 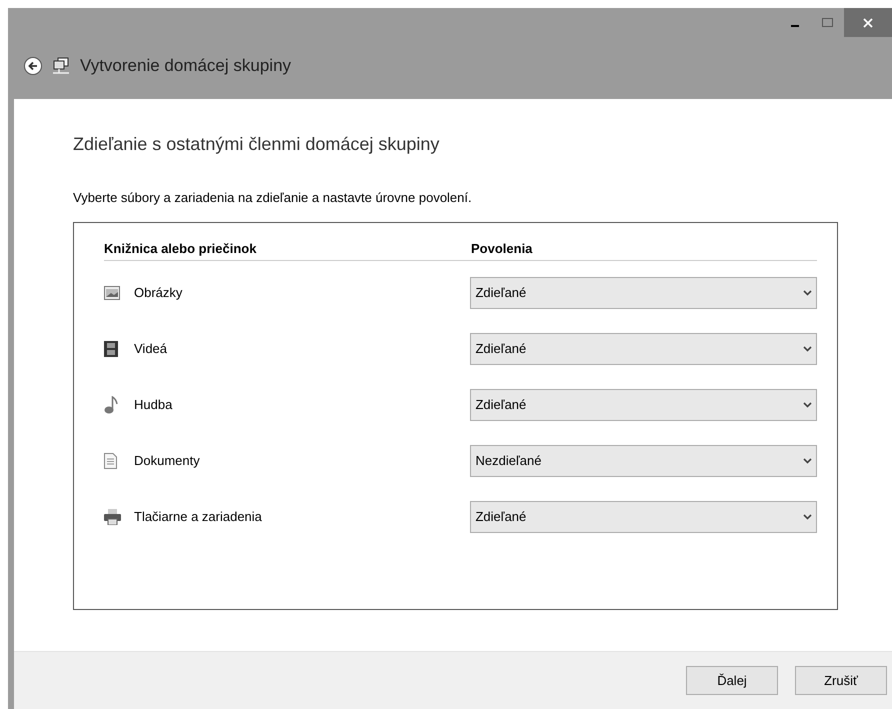 What do you see at coordinates (273, 198) in the screenshot?
I see `instruction-text: Vyberte súbory a zariadenia na zdieľanie a nastavte úrovne povolení.` at bounding box center [273, 198].